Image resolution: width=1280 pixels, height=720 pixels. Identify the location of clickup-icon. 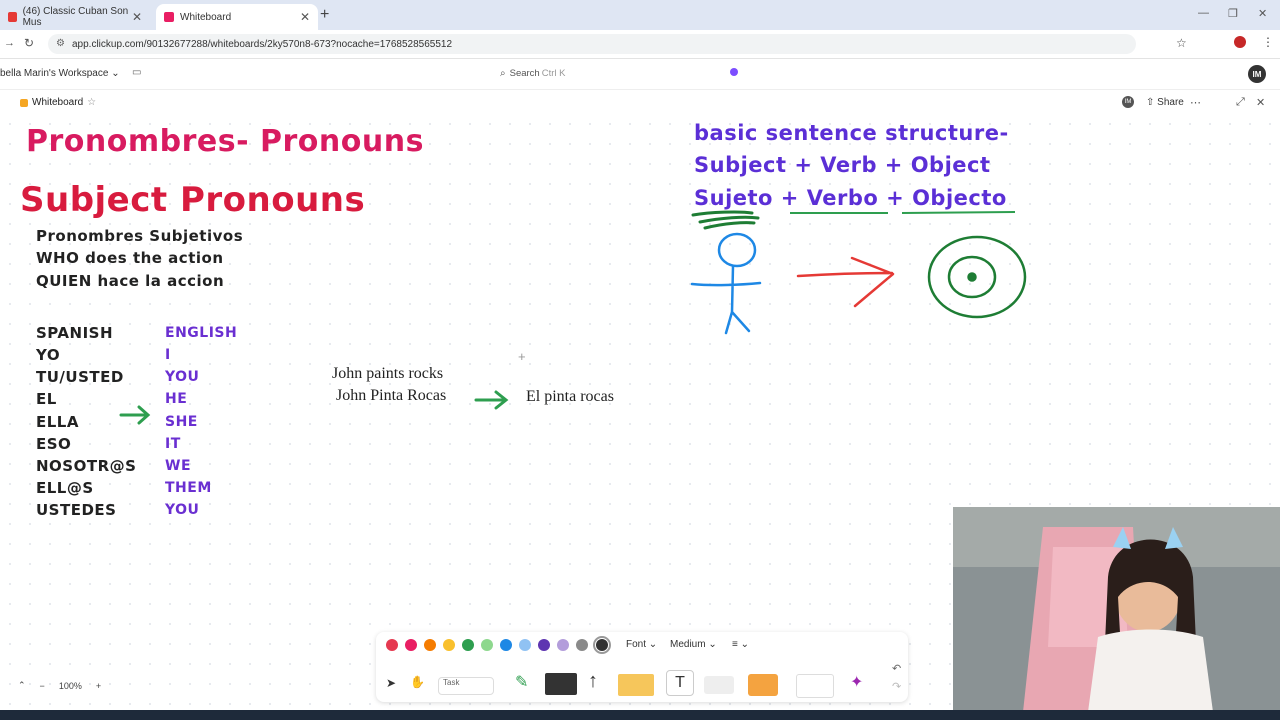
(169, 17).